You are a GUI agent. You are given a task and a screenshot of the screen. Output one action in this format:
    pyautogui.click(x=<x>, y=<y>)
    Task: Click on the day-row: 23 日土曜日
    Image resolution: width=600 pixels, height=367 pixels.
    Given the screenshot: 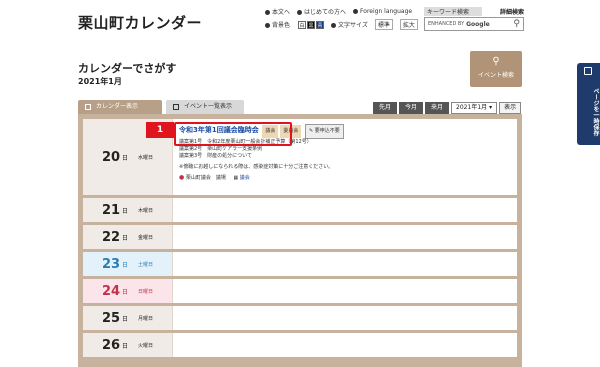 What is the action you would take?
    pyautogui.click(x=300, y=264)
    